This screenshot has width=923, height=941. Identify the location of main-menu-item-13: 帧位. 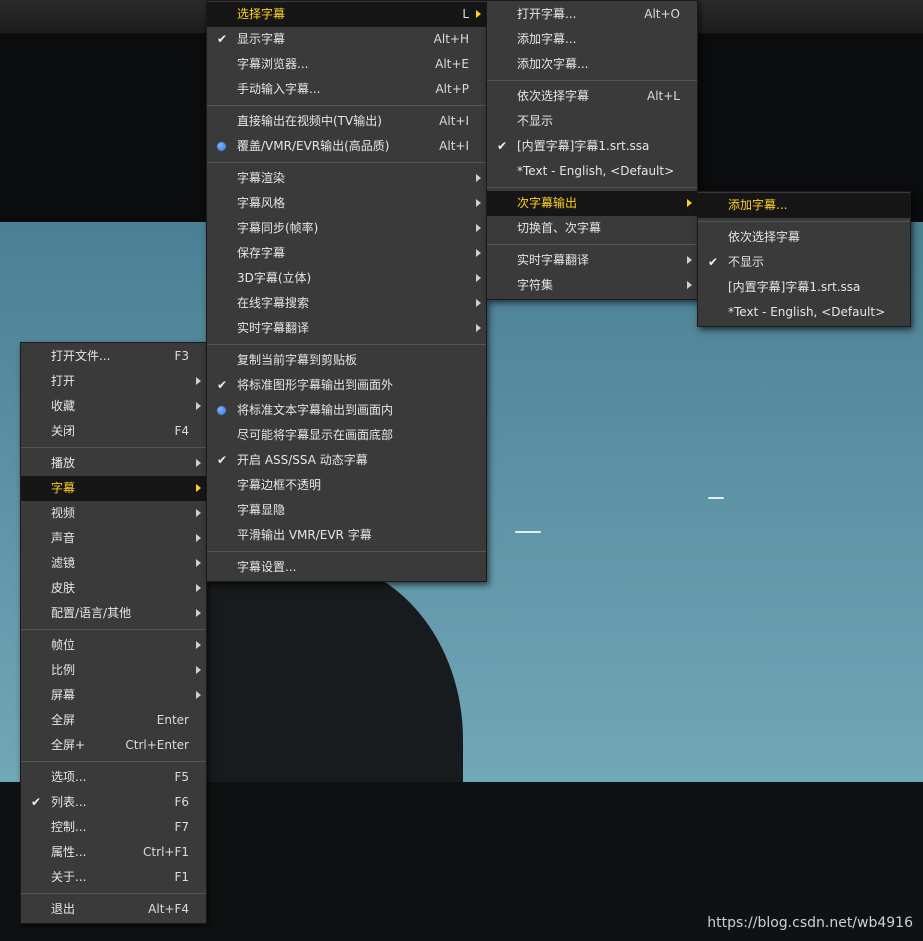
(113, 645).